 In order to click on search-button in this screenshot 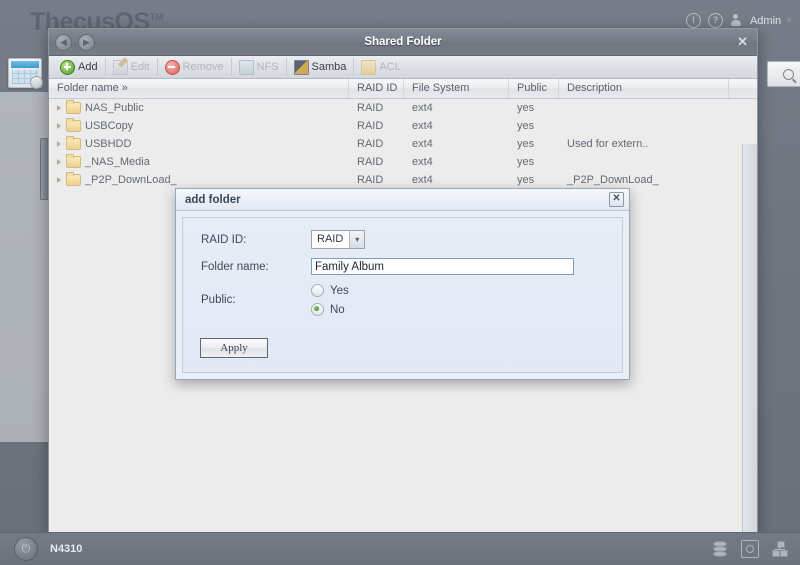, I will do `click(783, 74)`.